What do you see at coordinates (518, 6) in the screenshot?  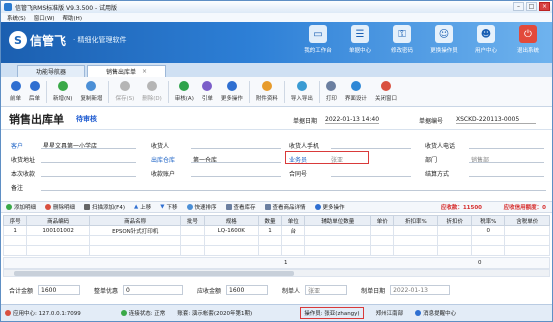 I see `minimize-button: –` at bounding box center [518, 6].